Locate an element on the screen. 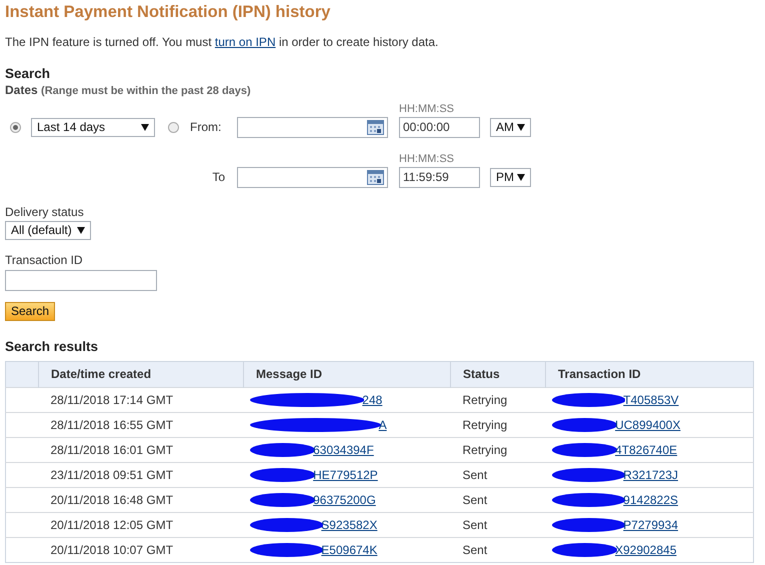  column-header: Transaction ID is located at coordinates (650, 375).